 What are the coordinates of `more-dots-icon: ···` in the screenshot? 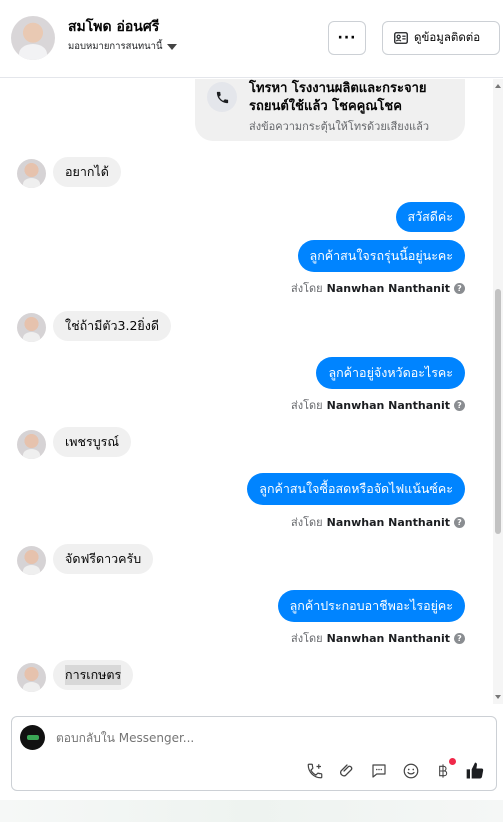 It's located at (347, 38).